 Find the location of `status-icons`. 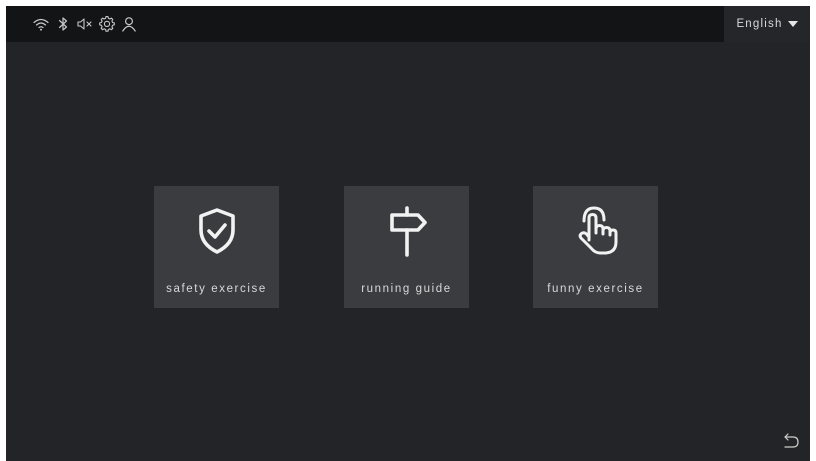

status-icons is located at coordinates (85, 24).